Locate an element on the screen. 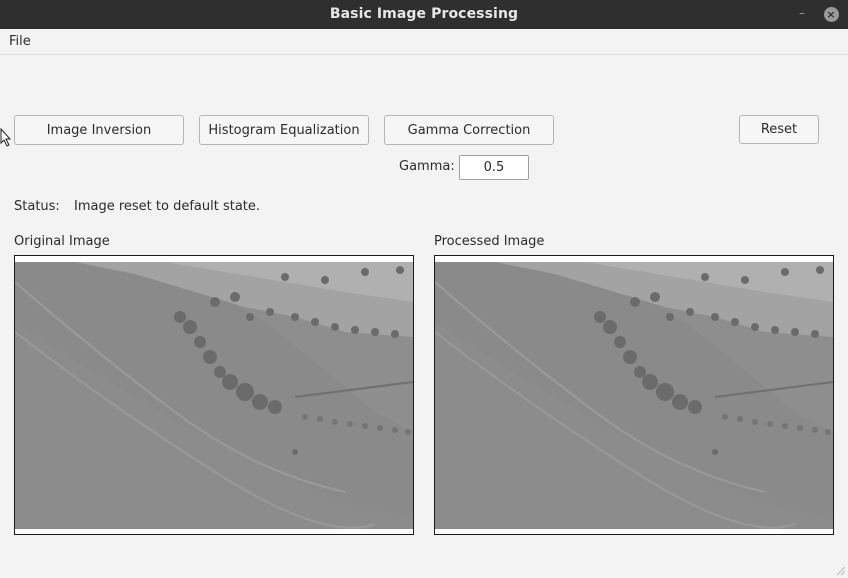  status-label: Status: is located at coordinates (37, 206).